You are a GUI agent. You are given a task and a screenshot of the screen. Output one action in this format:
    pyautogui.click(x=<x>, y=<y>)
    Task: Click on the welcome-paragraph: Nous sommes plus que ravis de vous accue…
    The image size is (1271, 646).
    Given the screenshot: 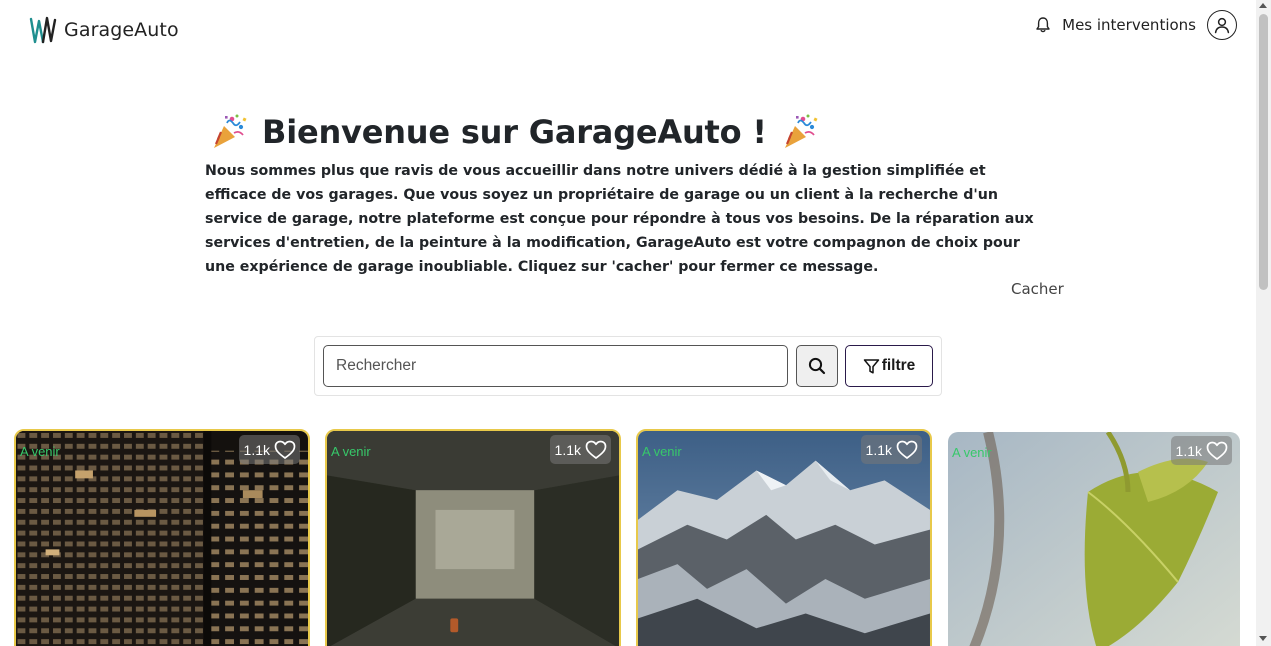 What is the action you would take?
    pyautogui.click(x=619, y=219)
    